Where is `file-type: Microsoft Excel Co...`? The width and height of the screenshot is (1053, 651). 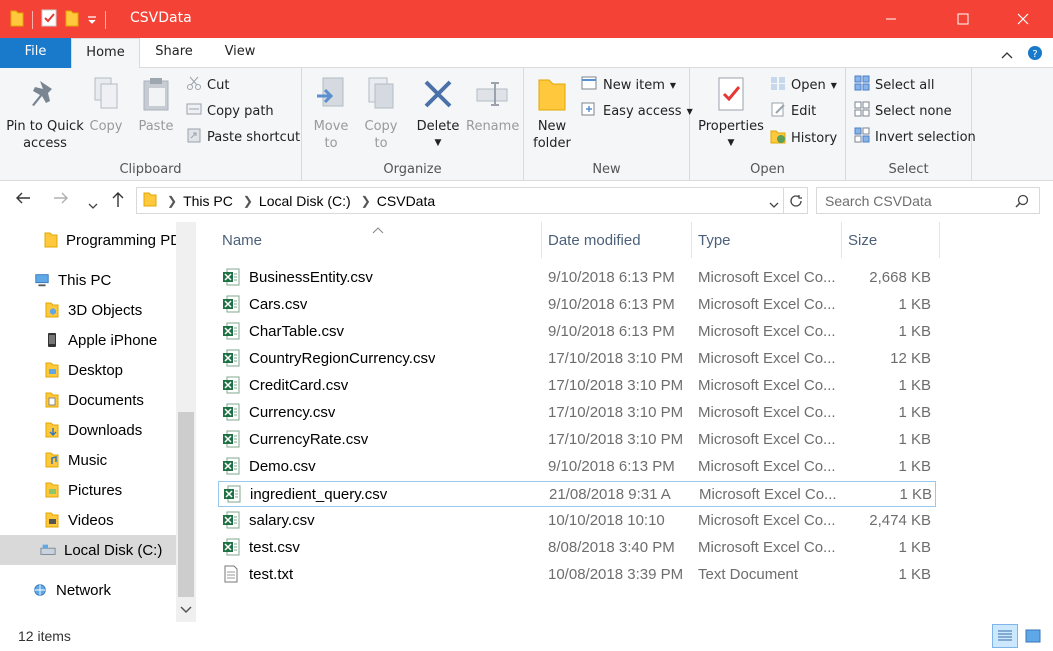 file-type: Microsoft Excel Co... is located at coordinates (767, 385).